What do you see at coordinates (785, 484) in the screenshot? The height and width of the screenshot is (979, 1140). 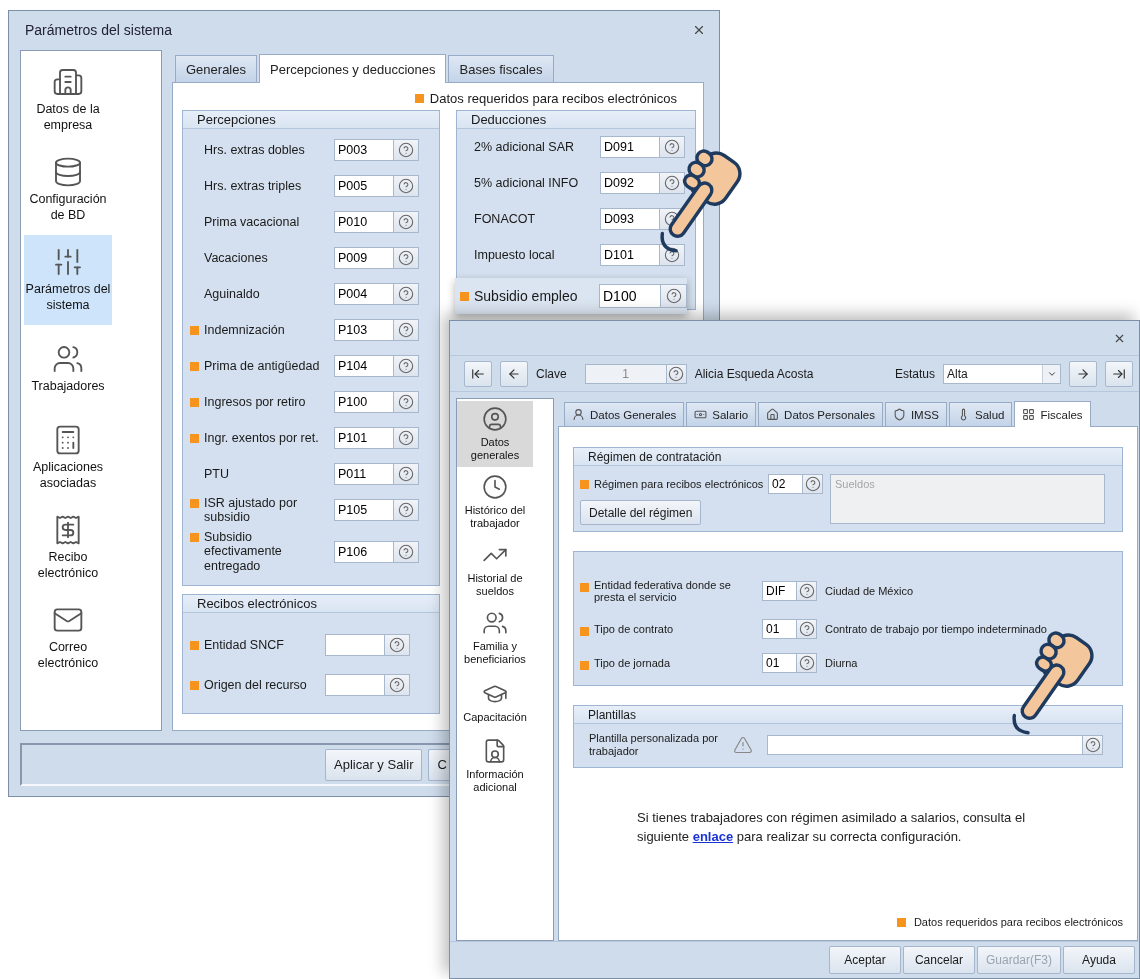 I see `code-field: 02` at bounding box center [785, 484].